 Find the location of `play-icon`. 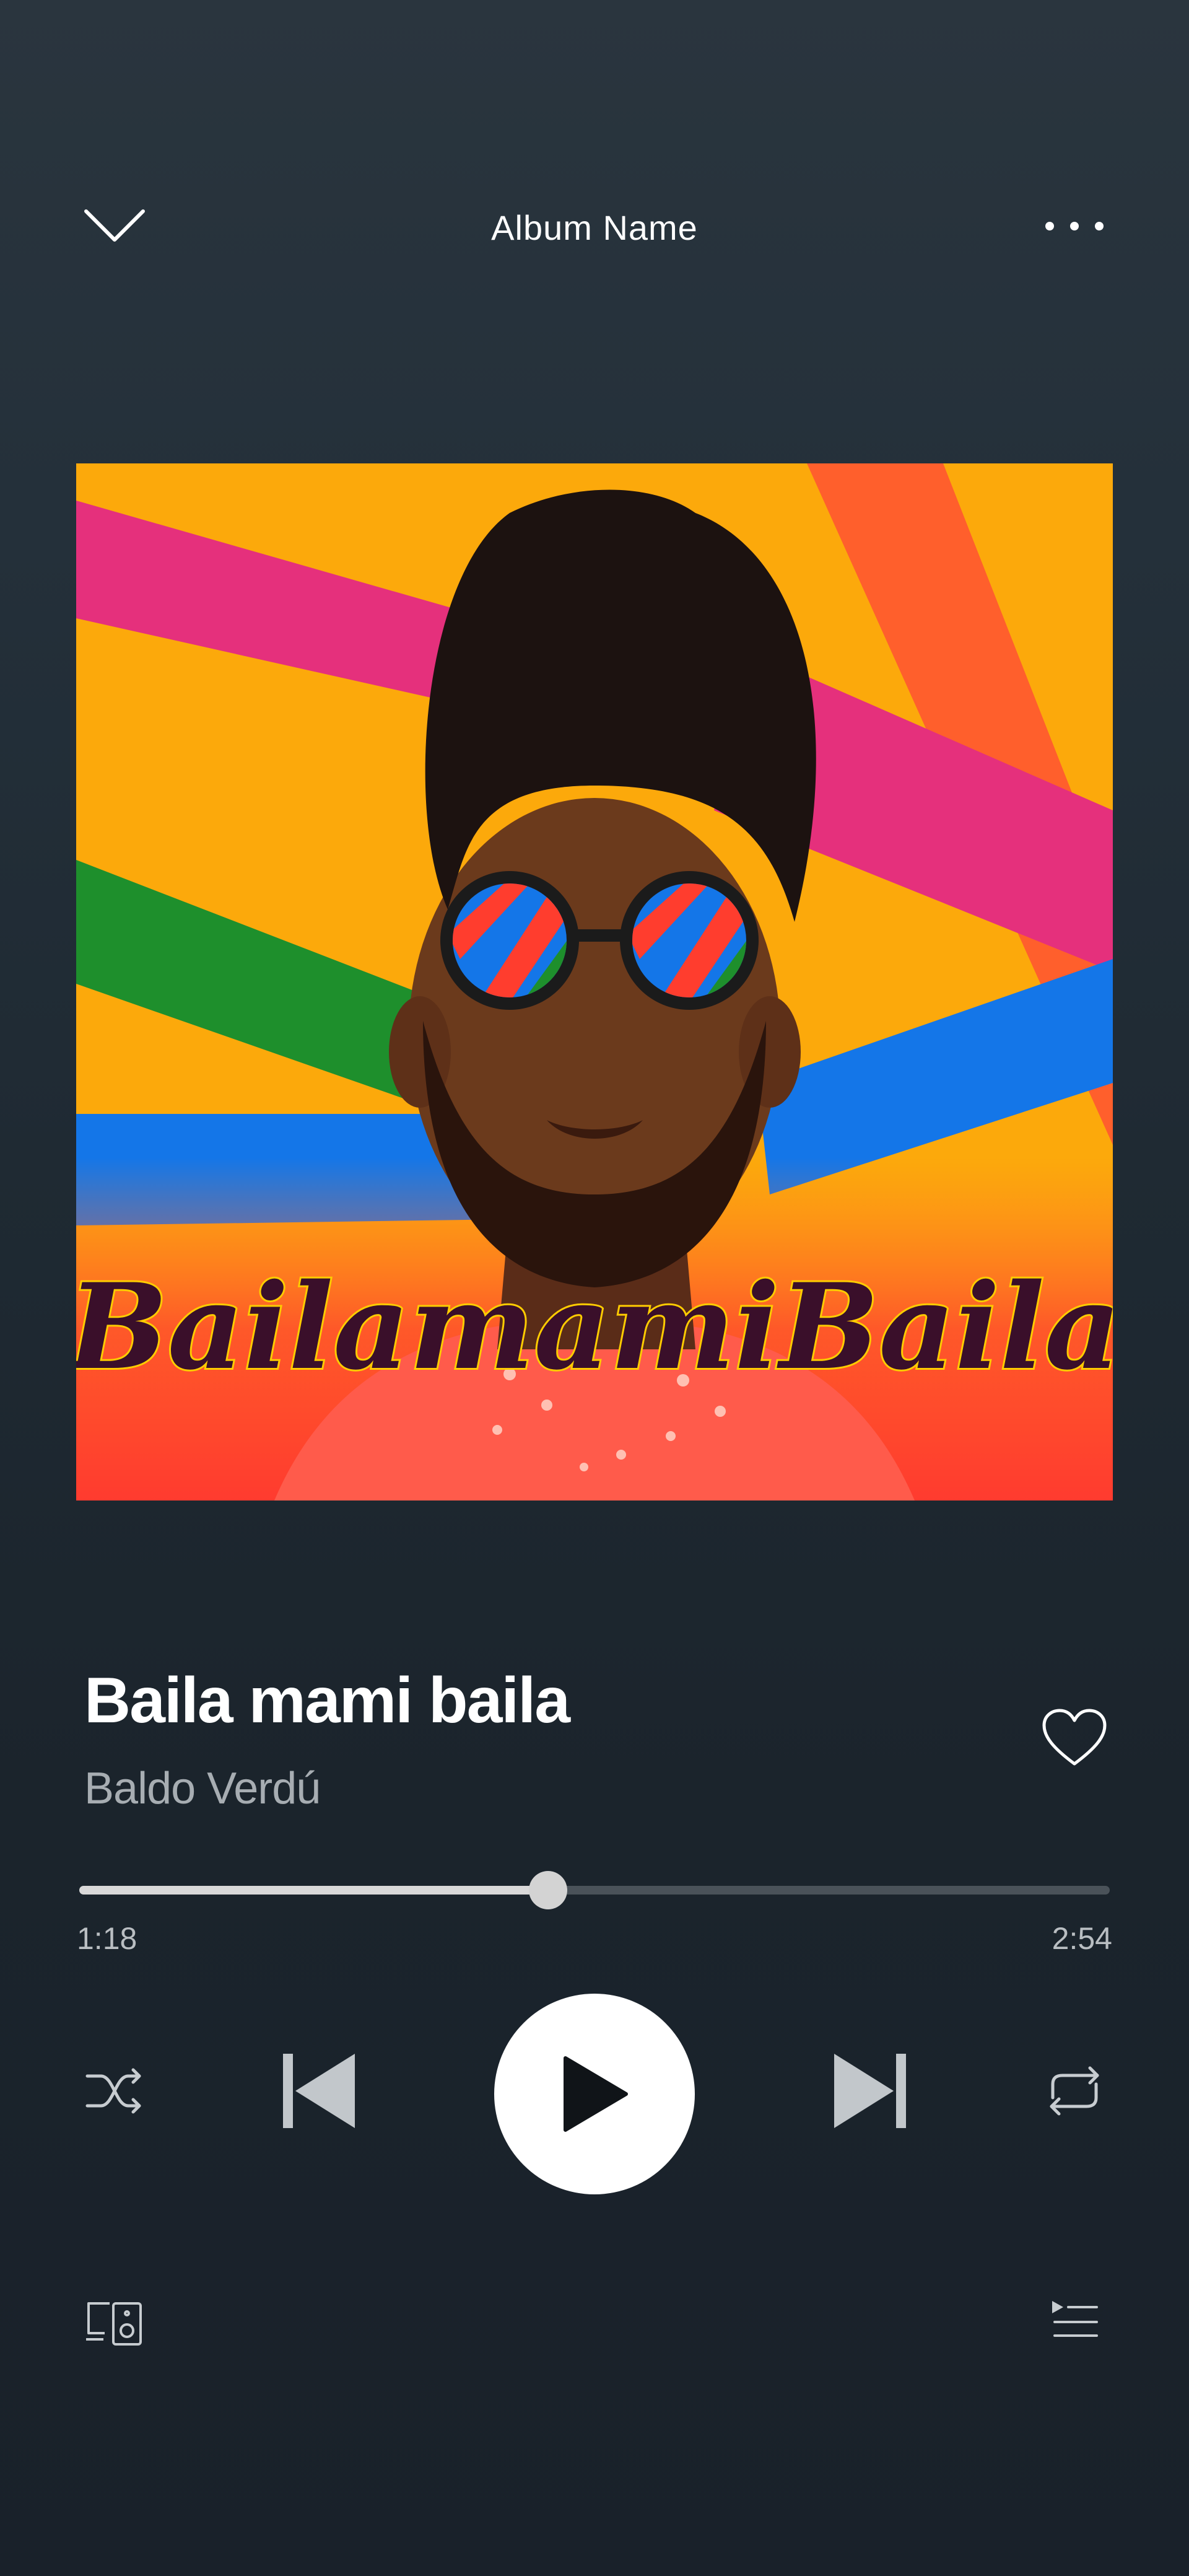

play-icon is located at coordinates (596, 2094).